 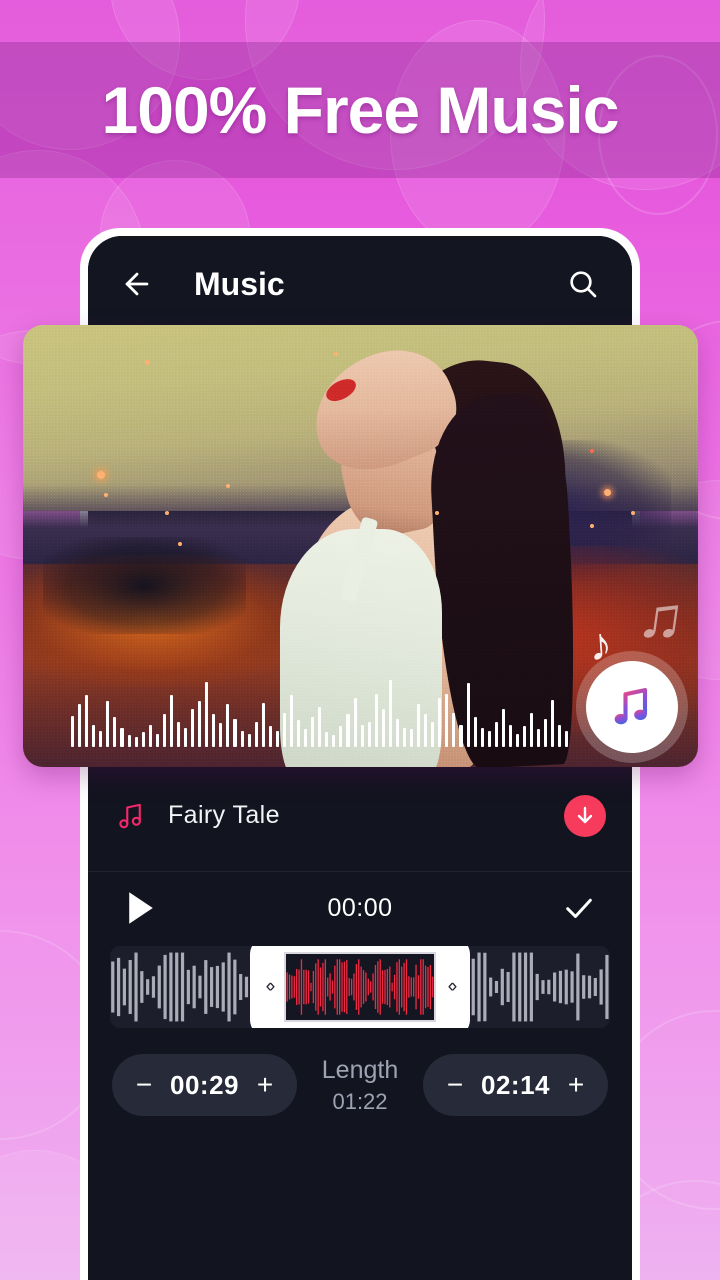 I want to click on play-icon, so click(x=141, y=908).